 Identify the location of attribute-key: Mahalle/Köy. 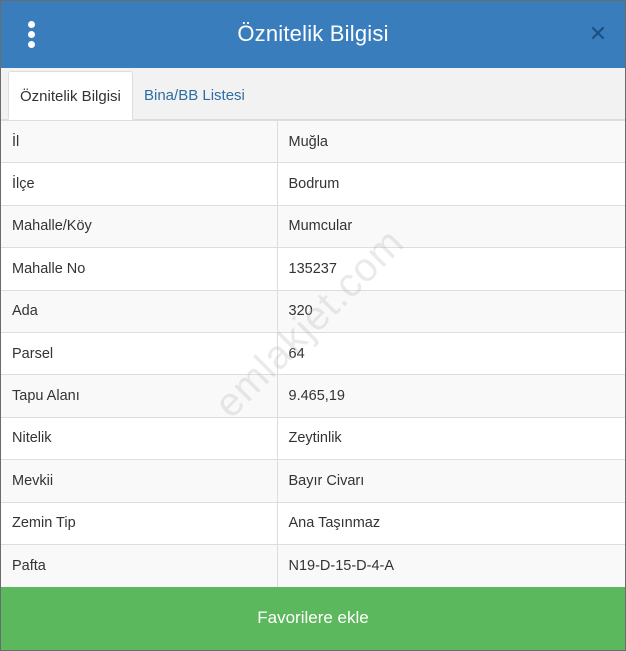
(139, 226).